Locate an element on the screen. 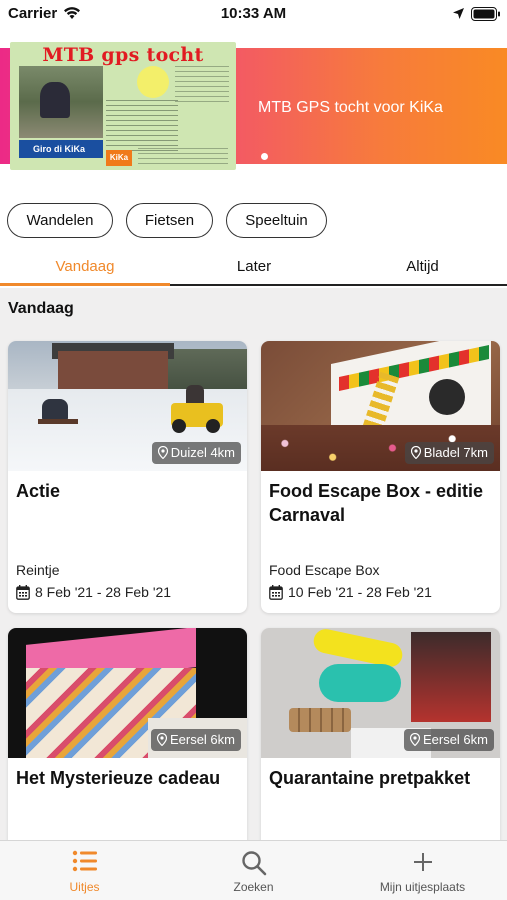 Image resolution: width=507 pixels, height=900 pixels. poster-rider is located at coordinates (55, 100).